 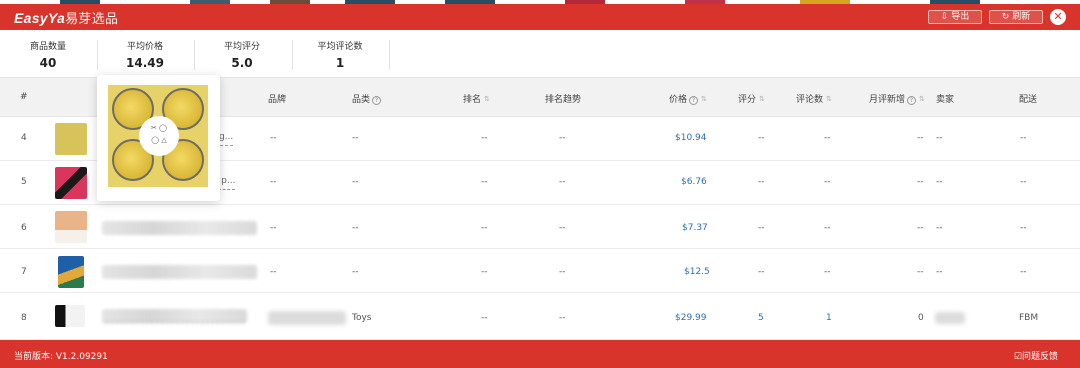 What do you see at coordinates (92, 18) in the screenshot?
I see `logo-chinese-text: 易芽选品` at bounding box center [92, 18].